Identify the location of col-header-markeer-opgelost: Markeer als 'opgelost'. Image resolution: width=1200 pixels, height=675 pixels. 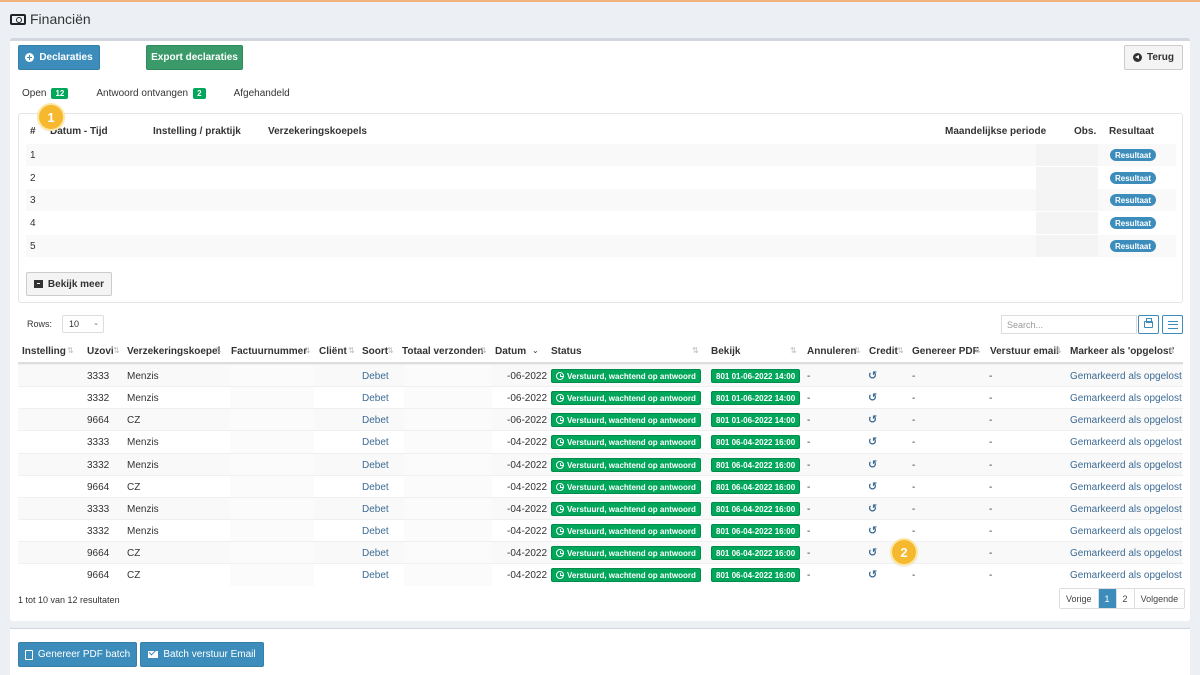
(1122, 351).